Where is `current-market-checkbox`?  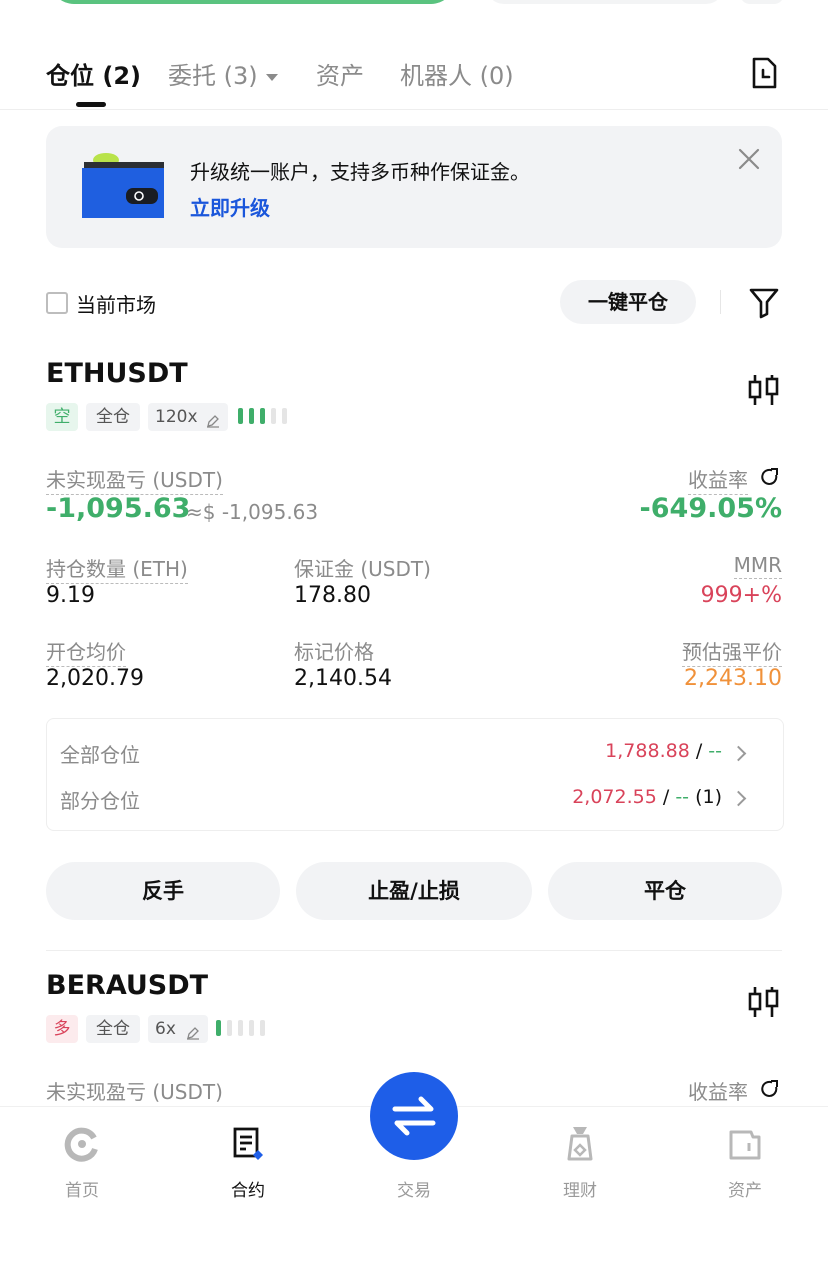 current-market-checkbox is located at coordinates (57, 303).